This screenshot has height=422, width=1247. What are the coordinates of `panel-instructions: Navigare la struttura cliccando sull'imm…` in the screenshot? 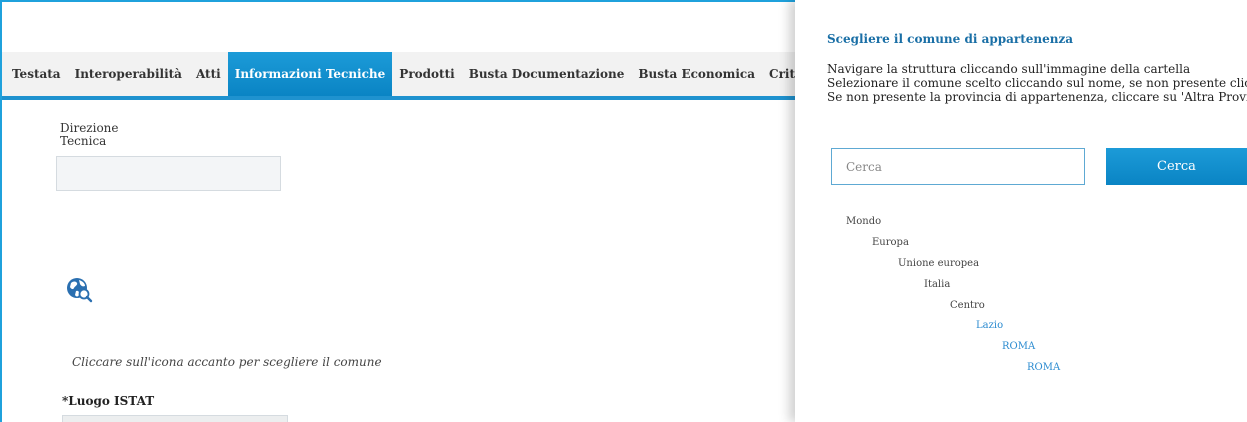 It's located at (1037, 83).